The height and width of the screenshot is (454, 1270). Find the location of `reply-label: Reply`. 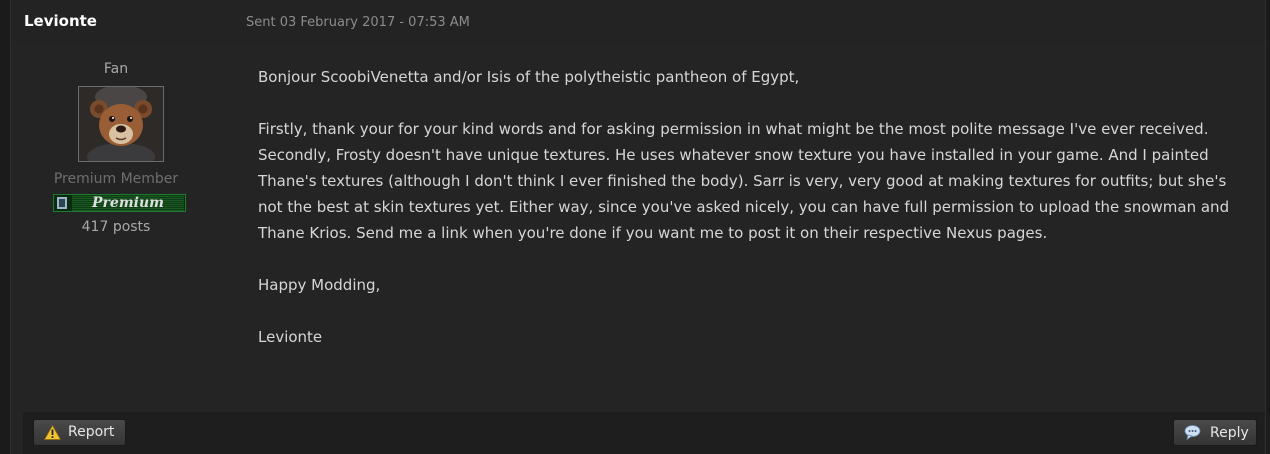

reply-label: Reply is located at coordinates (1229, 433).